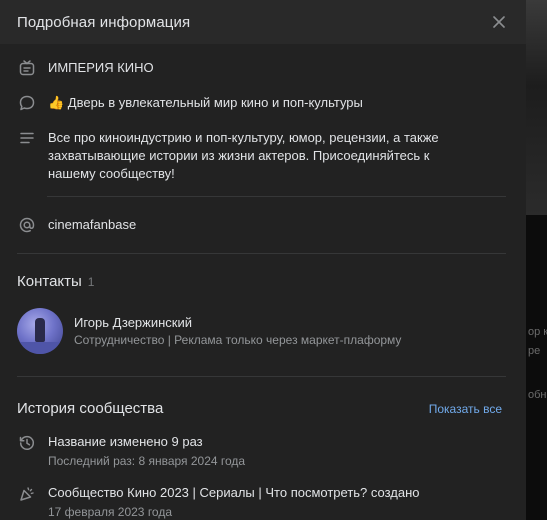  Describe the element at coordinates (537, 395) in the screenshot. I see `background-text: обна` at that location.